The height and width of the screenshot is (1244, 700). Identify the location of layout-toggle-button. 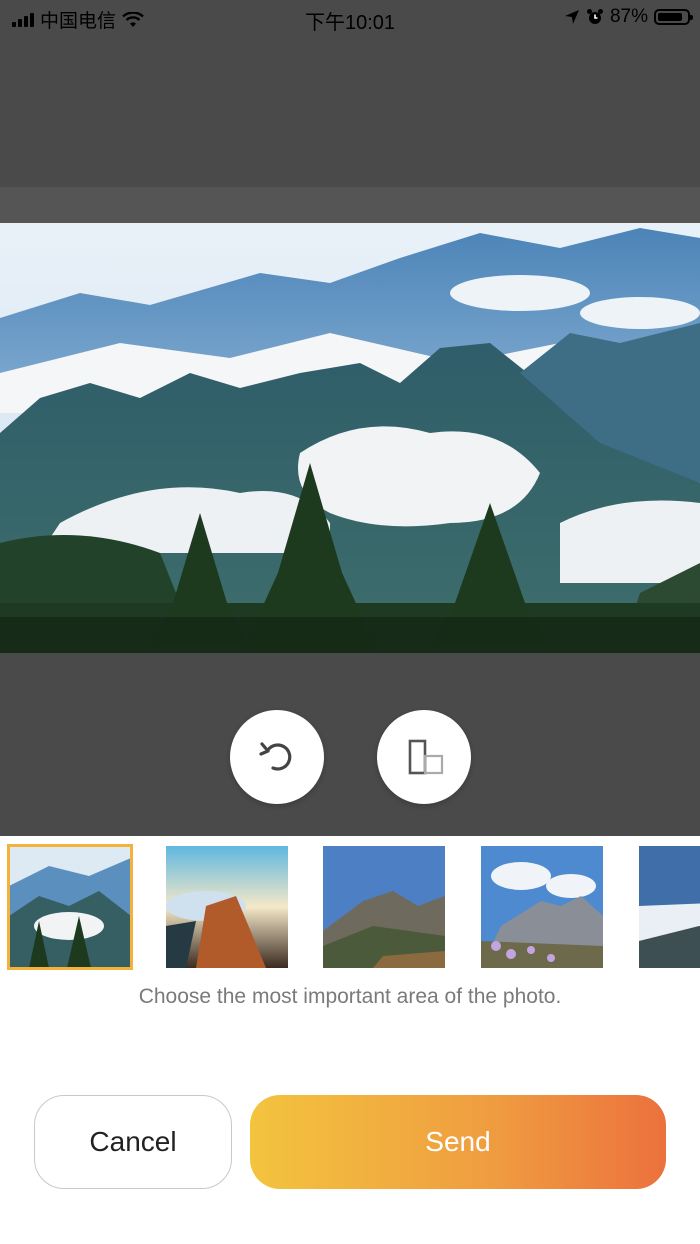
(424, 757).